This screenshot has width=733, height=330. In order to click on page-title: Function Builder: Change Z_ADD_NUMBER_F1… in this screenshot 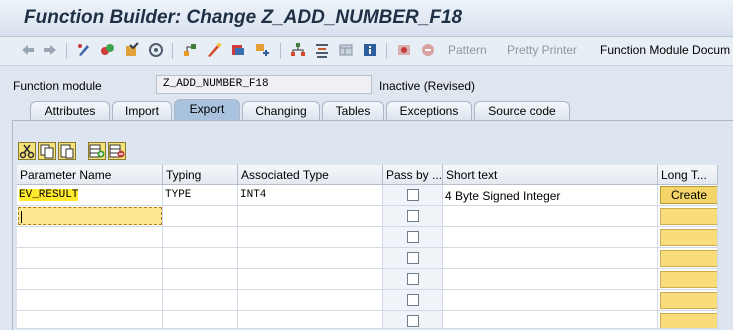, I will do `click(243, 17)`.